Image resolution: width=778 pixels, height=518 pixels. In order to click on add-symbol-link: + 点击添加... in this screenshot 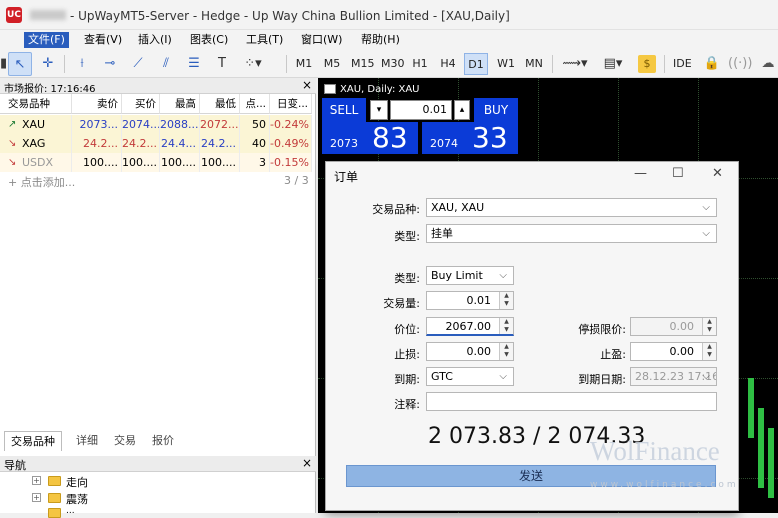, I will do `click(41, 182)`.